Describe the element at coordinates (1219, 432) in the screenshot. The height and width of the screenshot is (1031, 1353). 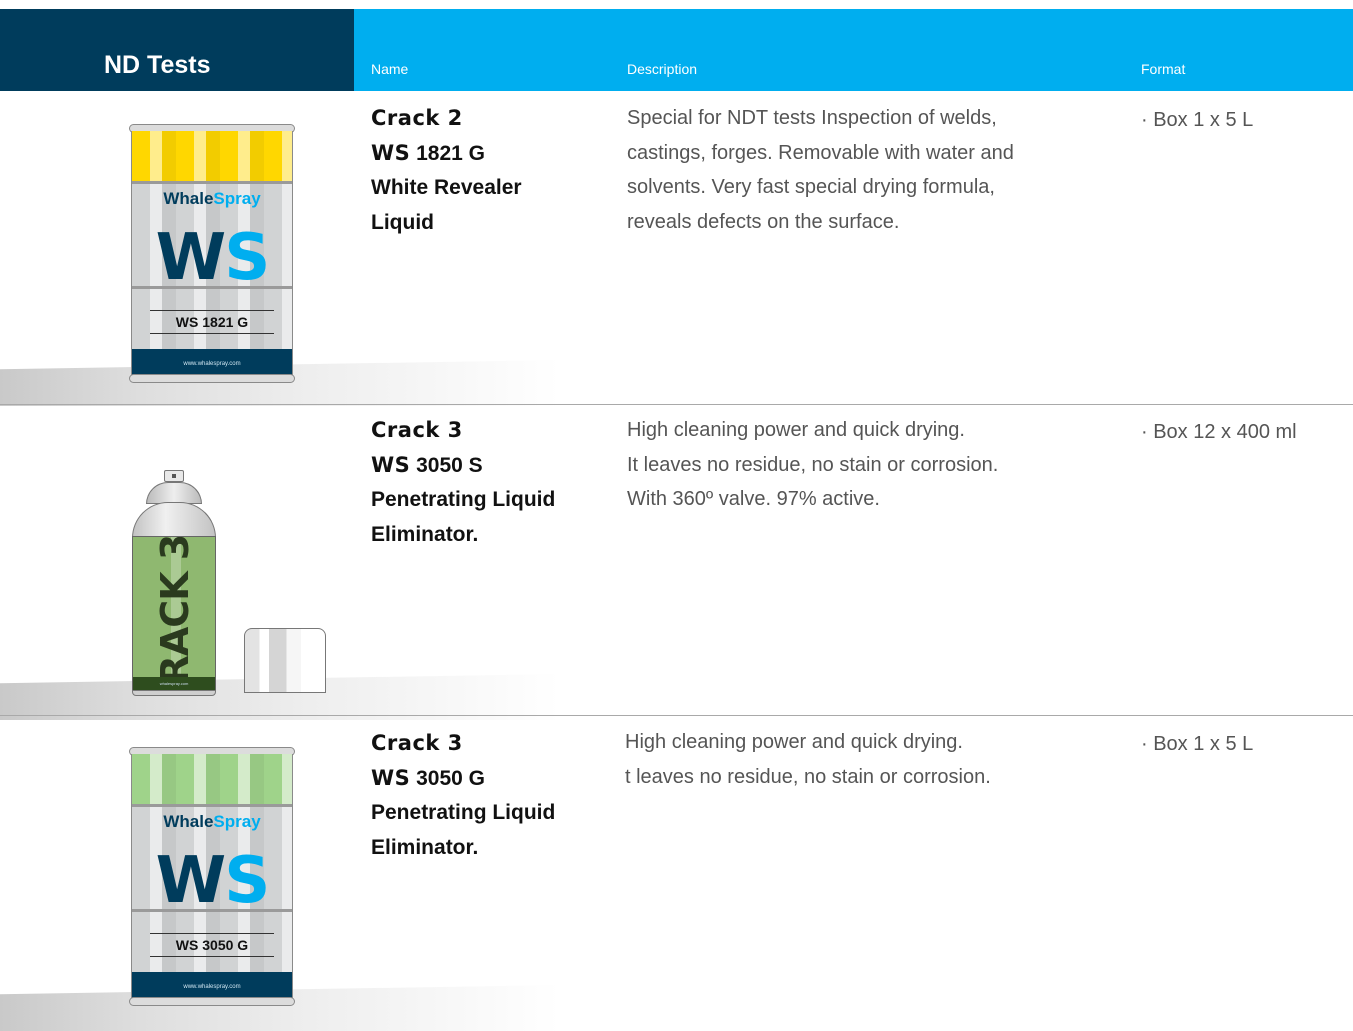
I see `product-format: · Box 12 x 400 ml` at that location.